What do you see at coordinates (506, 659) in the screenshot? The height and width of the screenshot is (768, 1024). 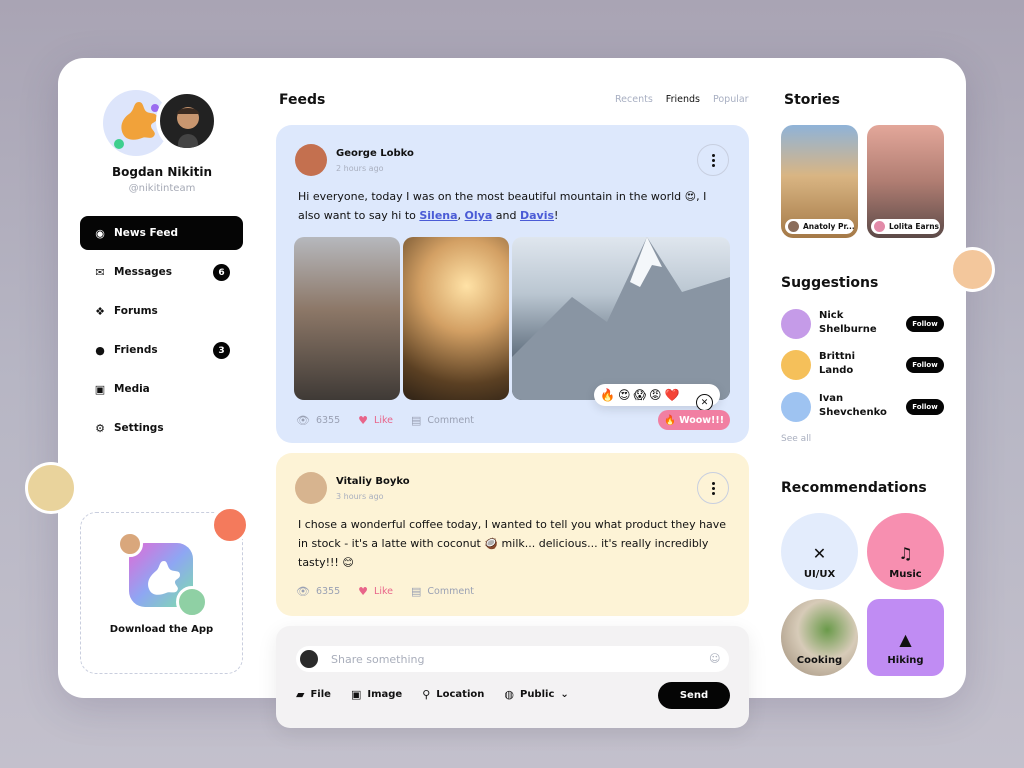 I see `share-input` at bounding box center [506, 659].